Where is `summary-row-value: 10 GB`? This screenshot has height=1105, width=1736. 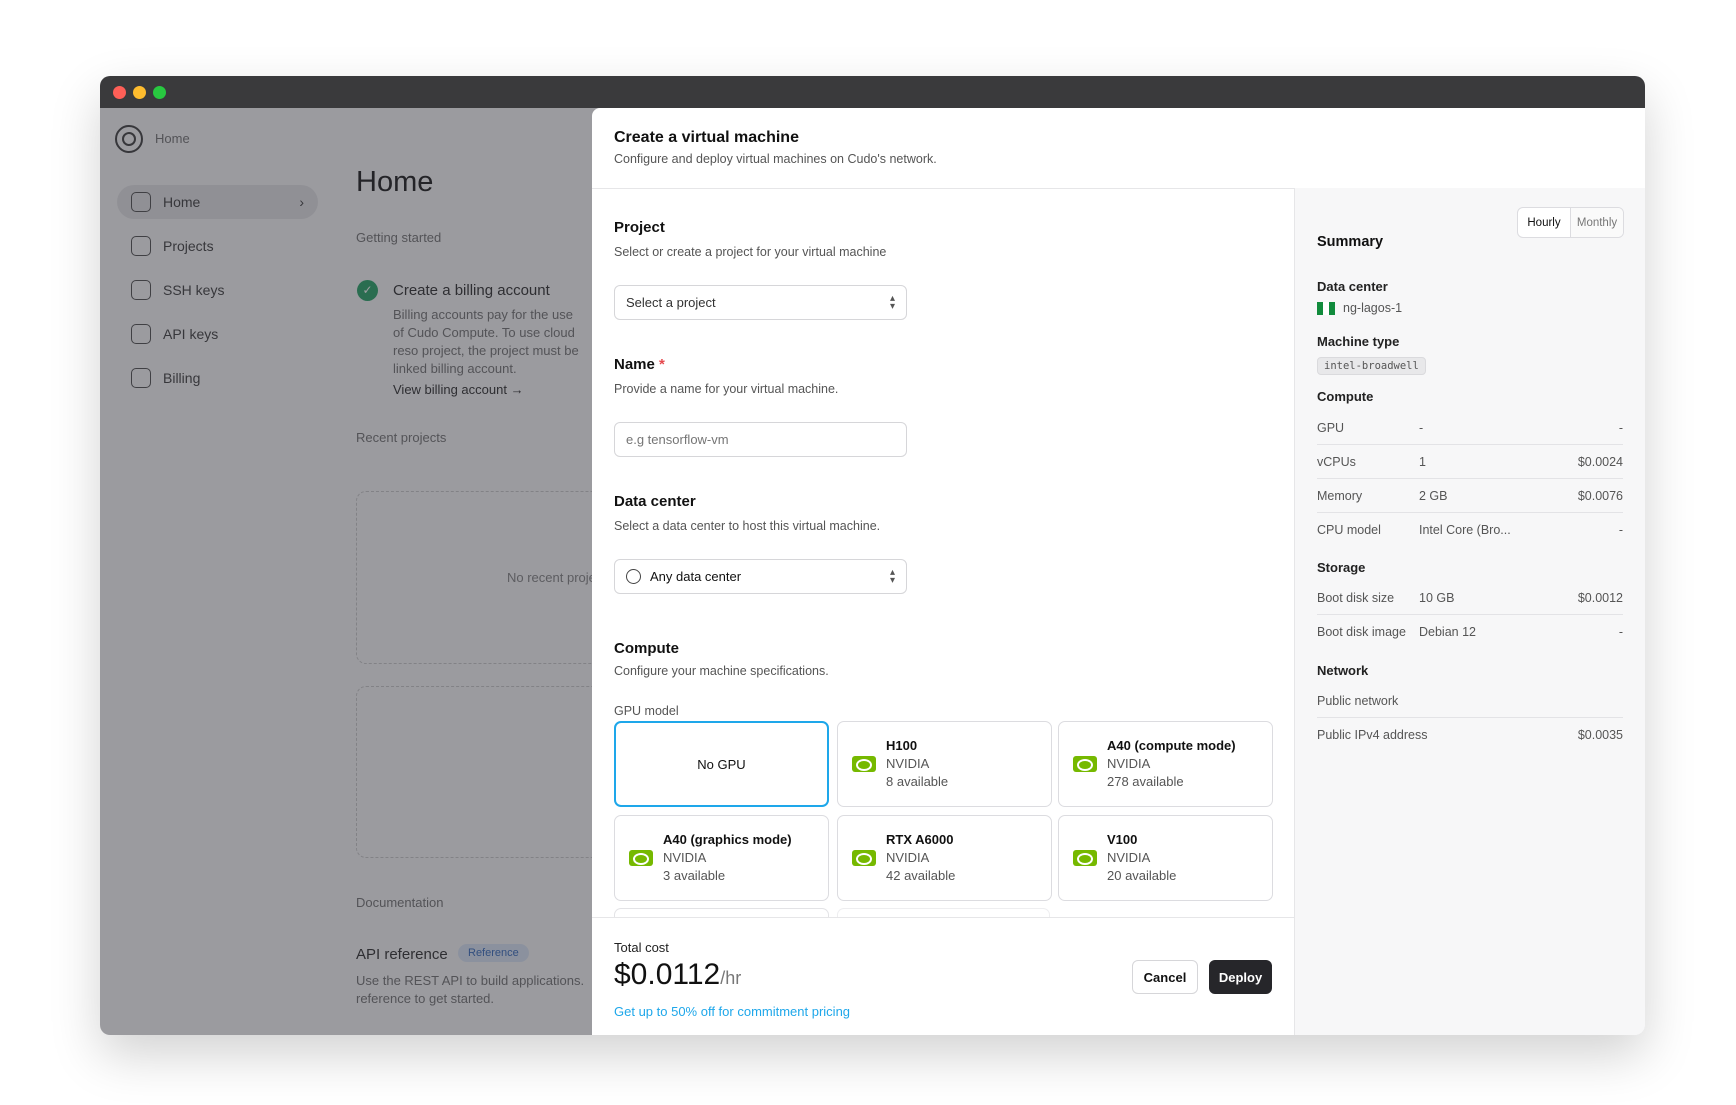 summary-row-value: 10 GB is located at coordinates (1437, 597).